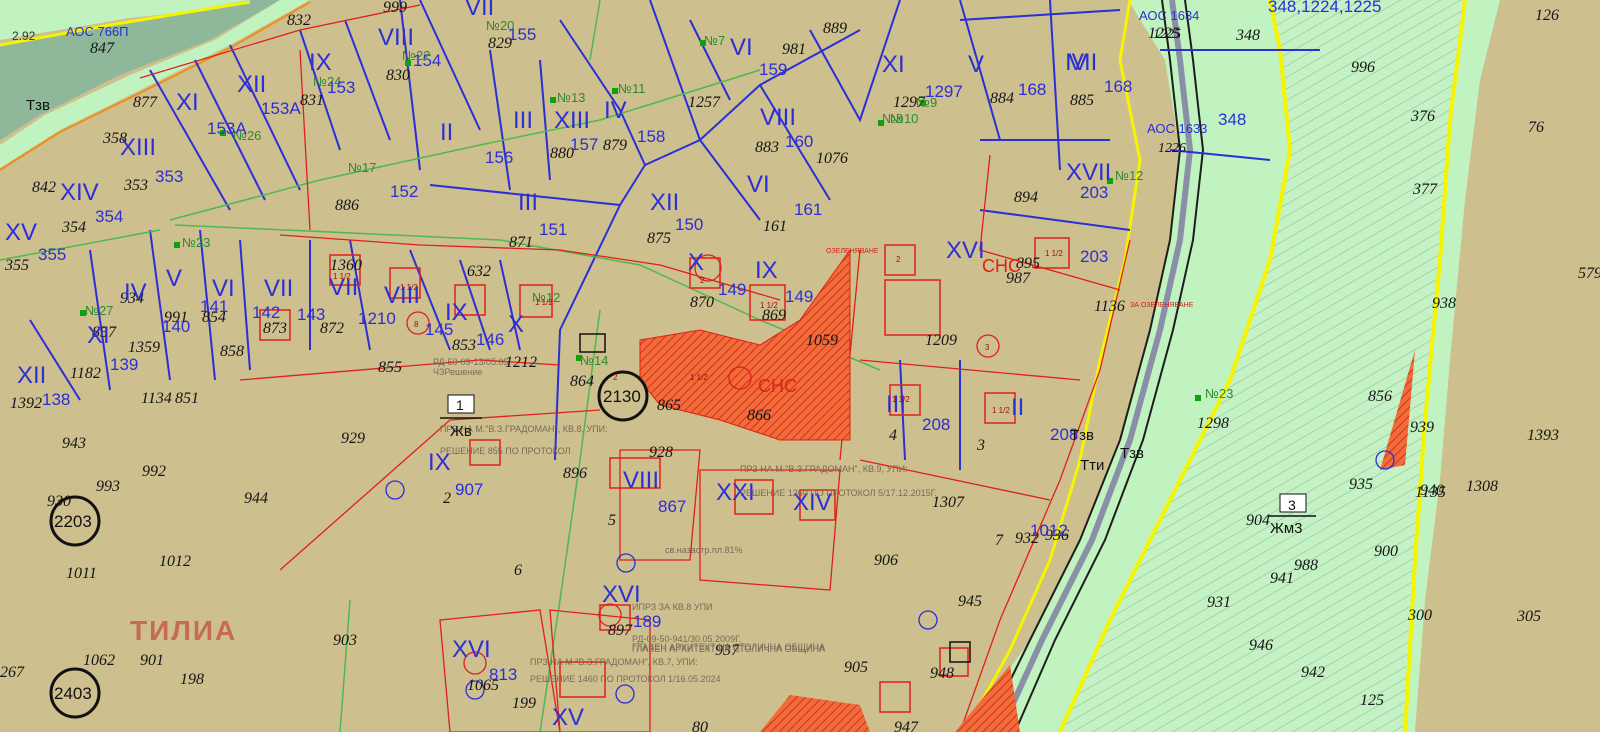 The height and width of the screenshot is (732, 1600). Describe the element at coordinates (571, 97) in the screenshot. I see `well-label: №13` at that location.